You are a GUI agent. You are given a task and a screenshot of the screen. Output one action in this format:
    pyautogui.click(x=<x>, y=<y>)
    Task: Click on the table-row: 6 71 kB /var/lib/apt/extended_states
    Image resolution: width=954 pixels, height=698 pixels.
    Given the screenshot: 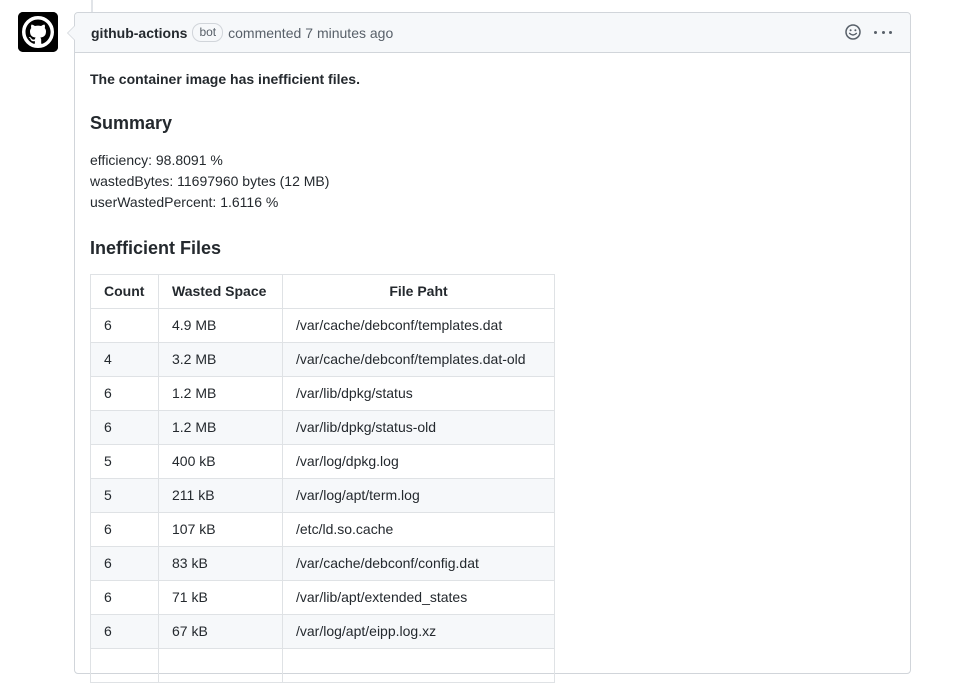 What is the action you would take?
    pyautogui.click(x=322, y=597)
    